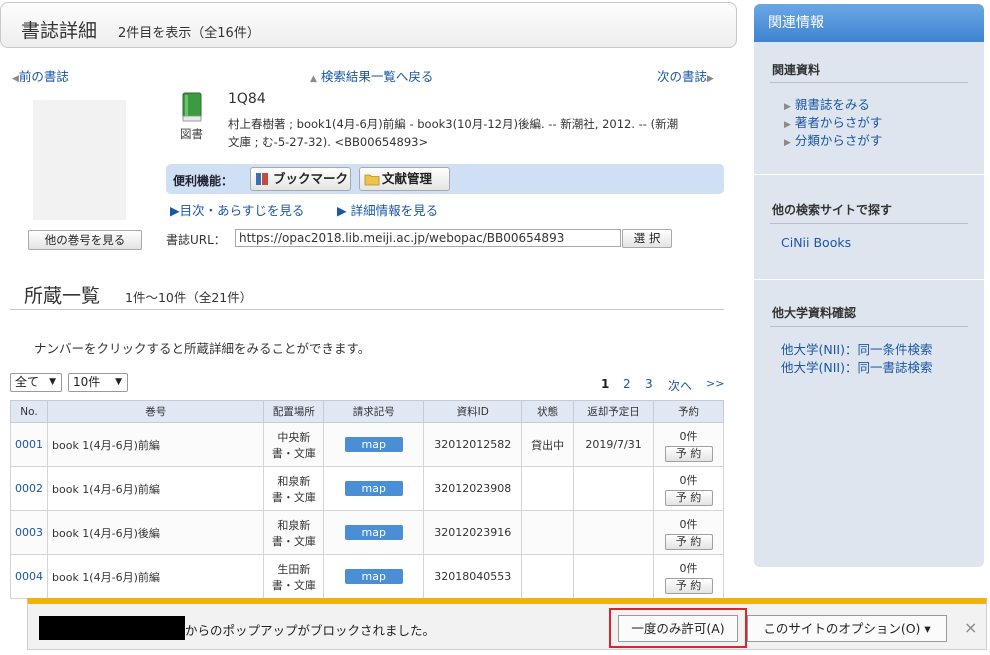  Describe the element at coordinates (548, 488) in the screenshot. I see `status-cell` at that location.